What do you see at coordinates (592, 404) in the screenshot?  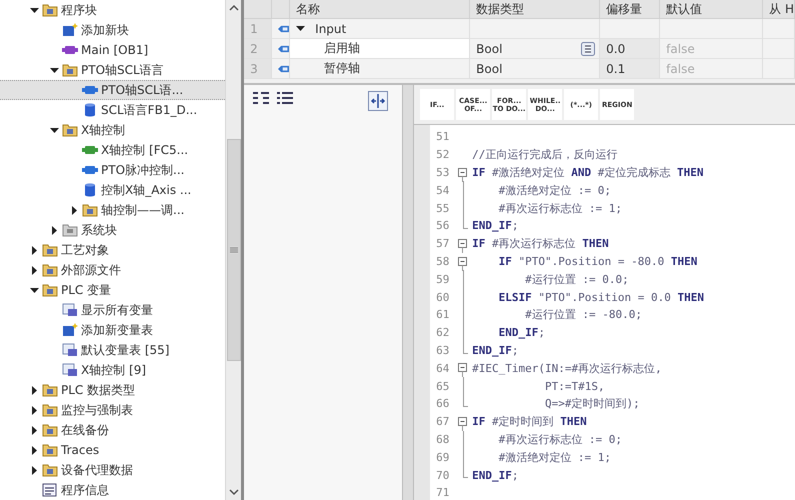 I see `code-line: Q=>#定时时间到);` at bounding box center [592, 404].